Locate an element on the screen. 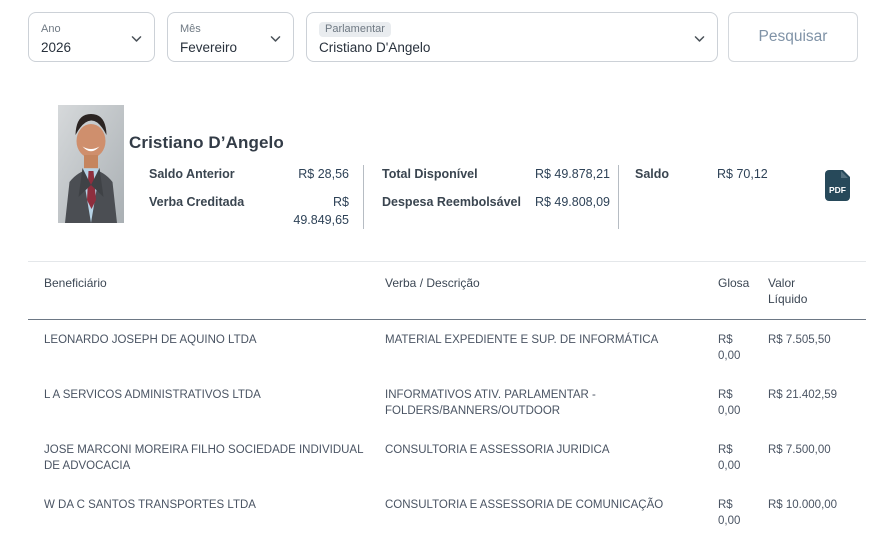 The image size is (894, 553). header-net-value: Valor Líquido is located at coordinates (788, 291).